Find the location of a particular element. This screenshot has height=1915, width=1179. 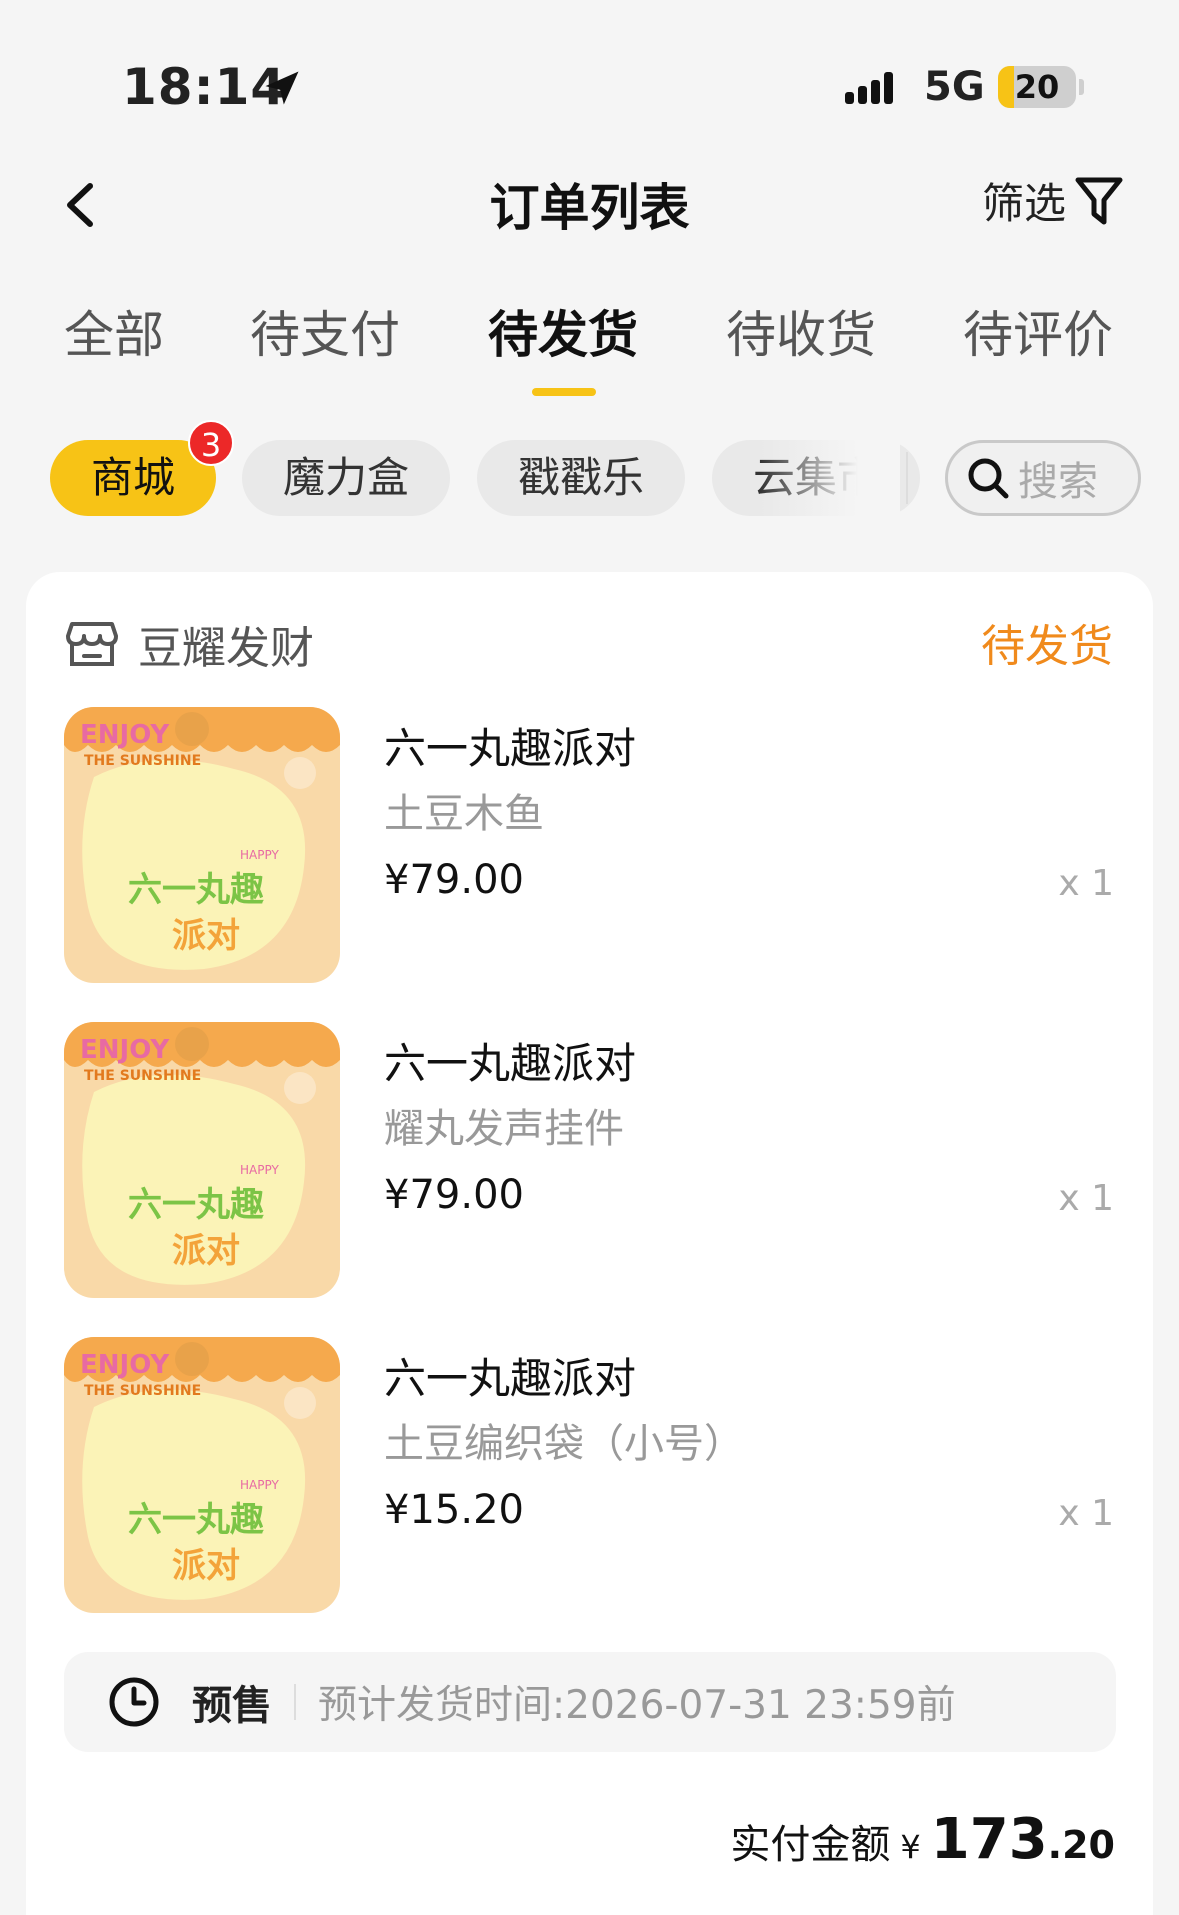

search-icon is located at coordinates (988, 478).